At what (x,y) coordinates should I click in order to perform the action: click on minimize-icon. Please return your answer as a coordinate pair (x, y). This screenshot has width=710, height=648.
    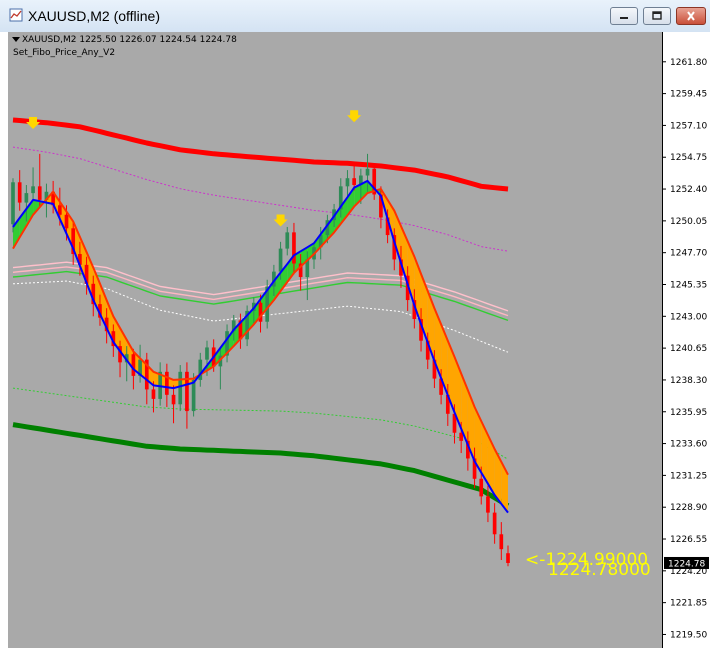
    Looking at the image, I should click on (624, 18).